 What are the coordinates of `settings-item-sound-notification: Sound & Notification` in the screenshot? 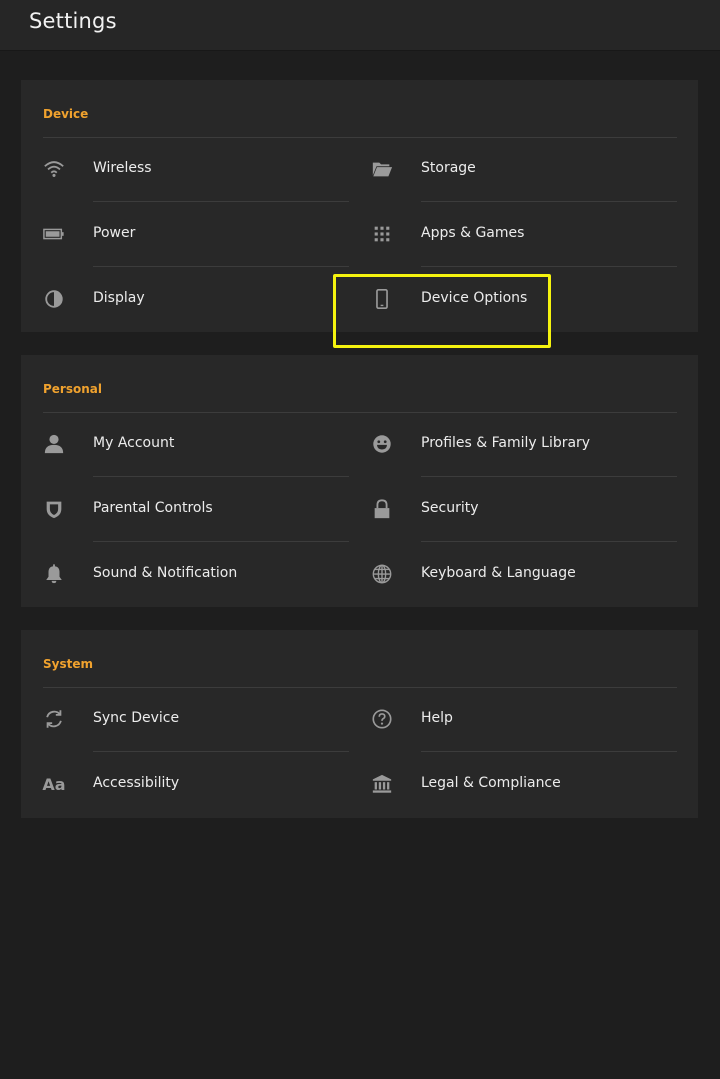 It's located at (180, 574).